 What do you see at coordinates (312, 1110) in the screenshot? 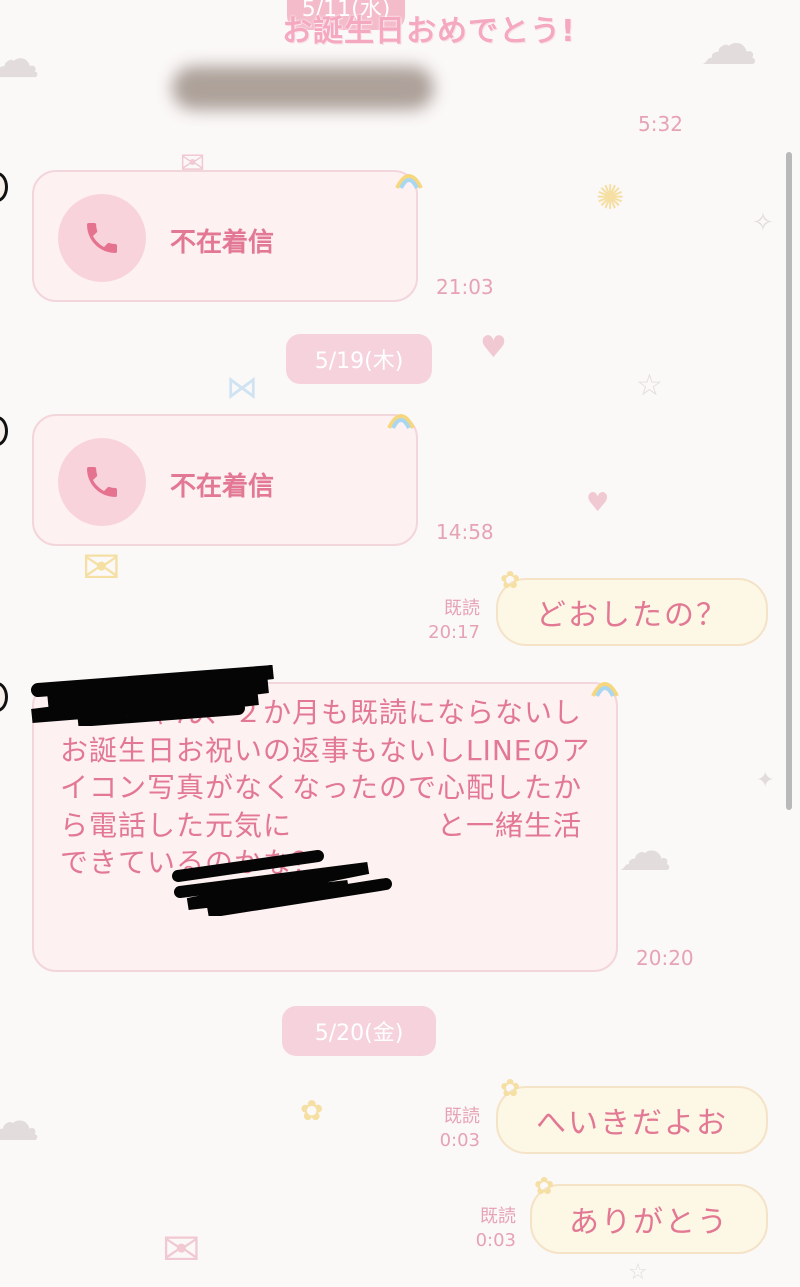
I see `sparkle-icon: ✿` at bounding box center [312, 1110].